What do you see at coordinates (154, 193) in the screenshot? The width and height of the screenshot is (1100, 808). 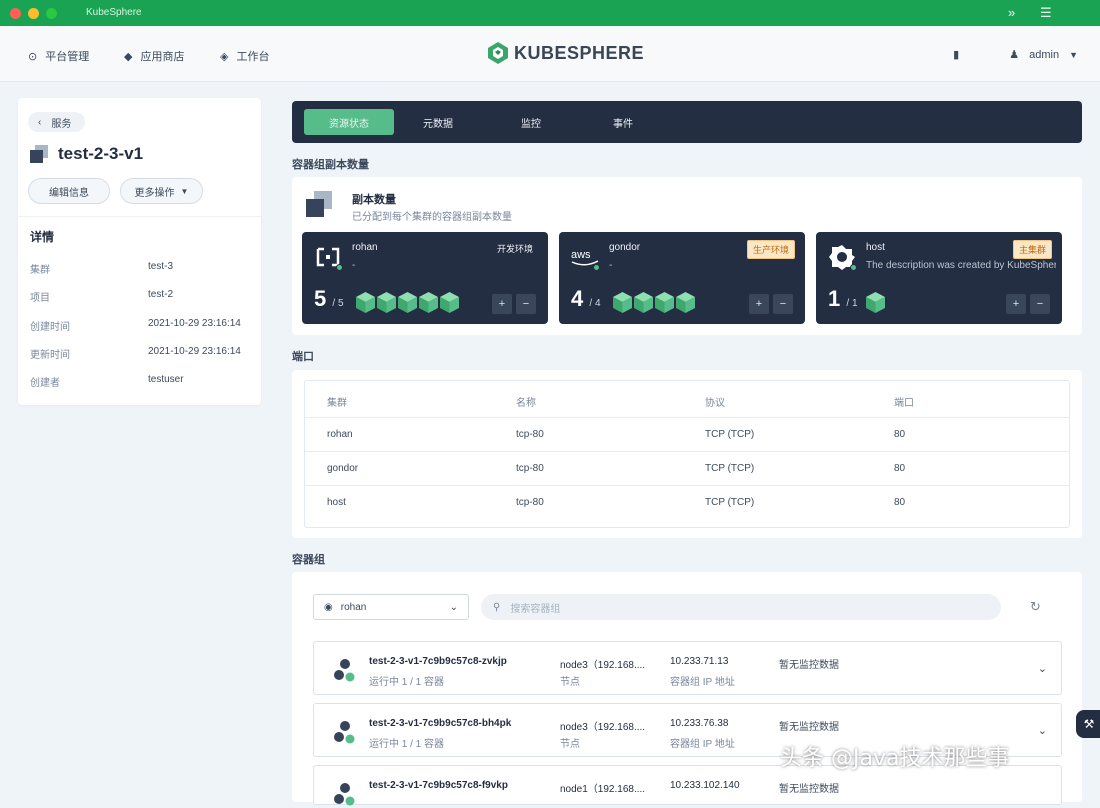 I see `more-actions-label: 更多操作` at bounding box center [154, 193].